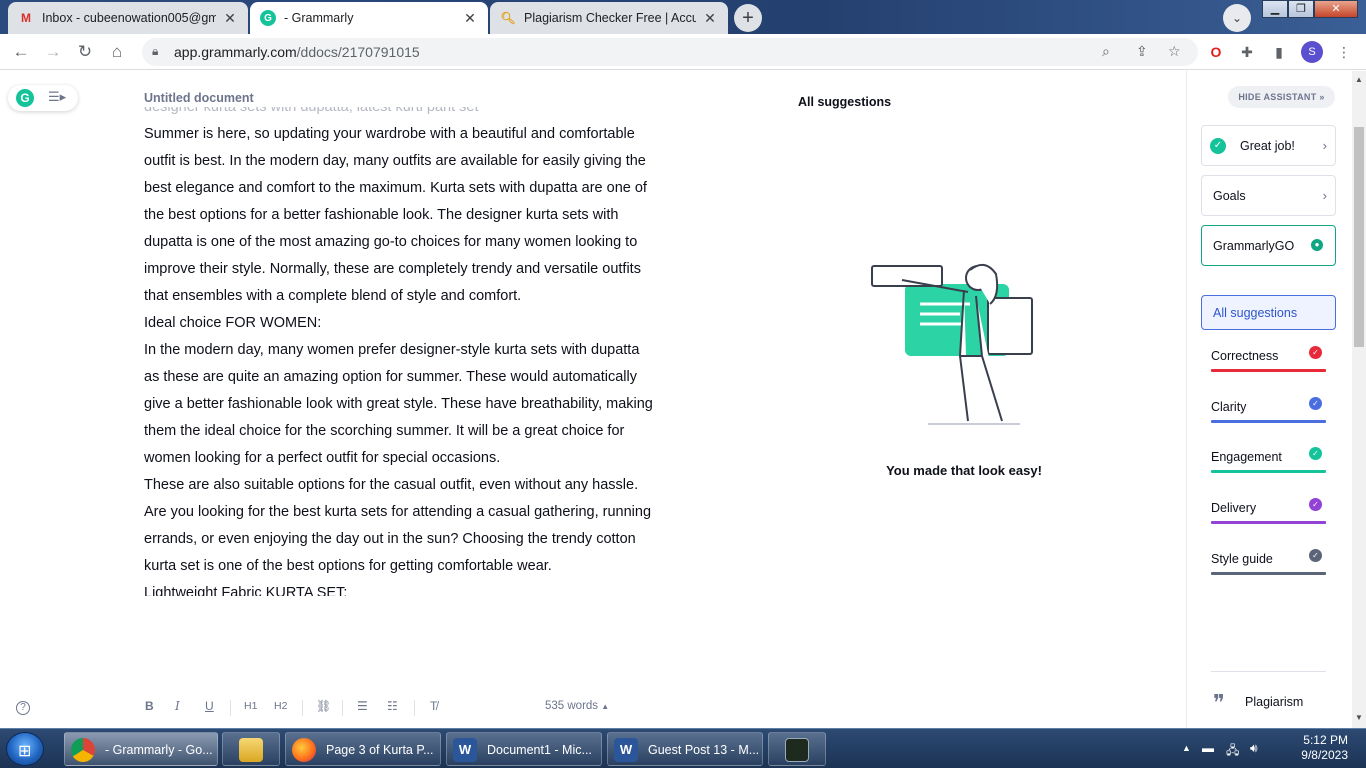 The width and height of the screenshot is (1366, 768). What do you see at coordinates (233, 323) in the screenshot?
I see `paragraph-heading: Ideal choice FOR WOMEN:` at bounding box center [233, 323].